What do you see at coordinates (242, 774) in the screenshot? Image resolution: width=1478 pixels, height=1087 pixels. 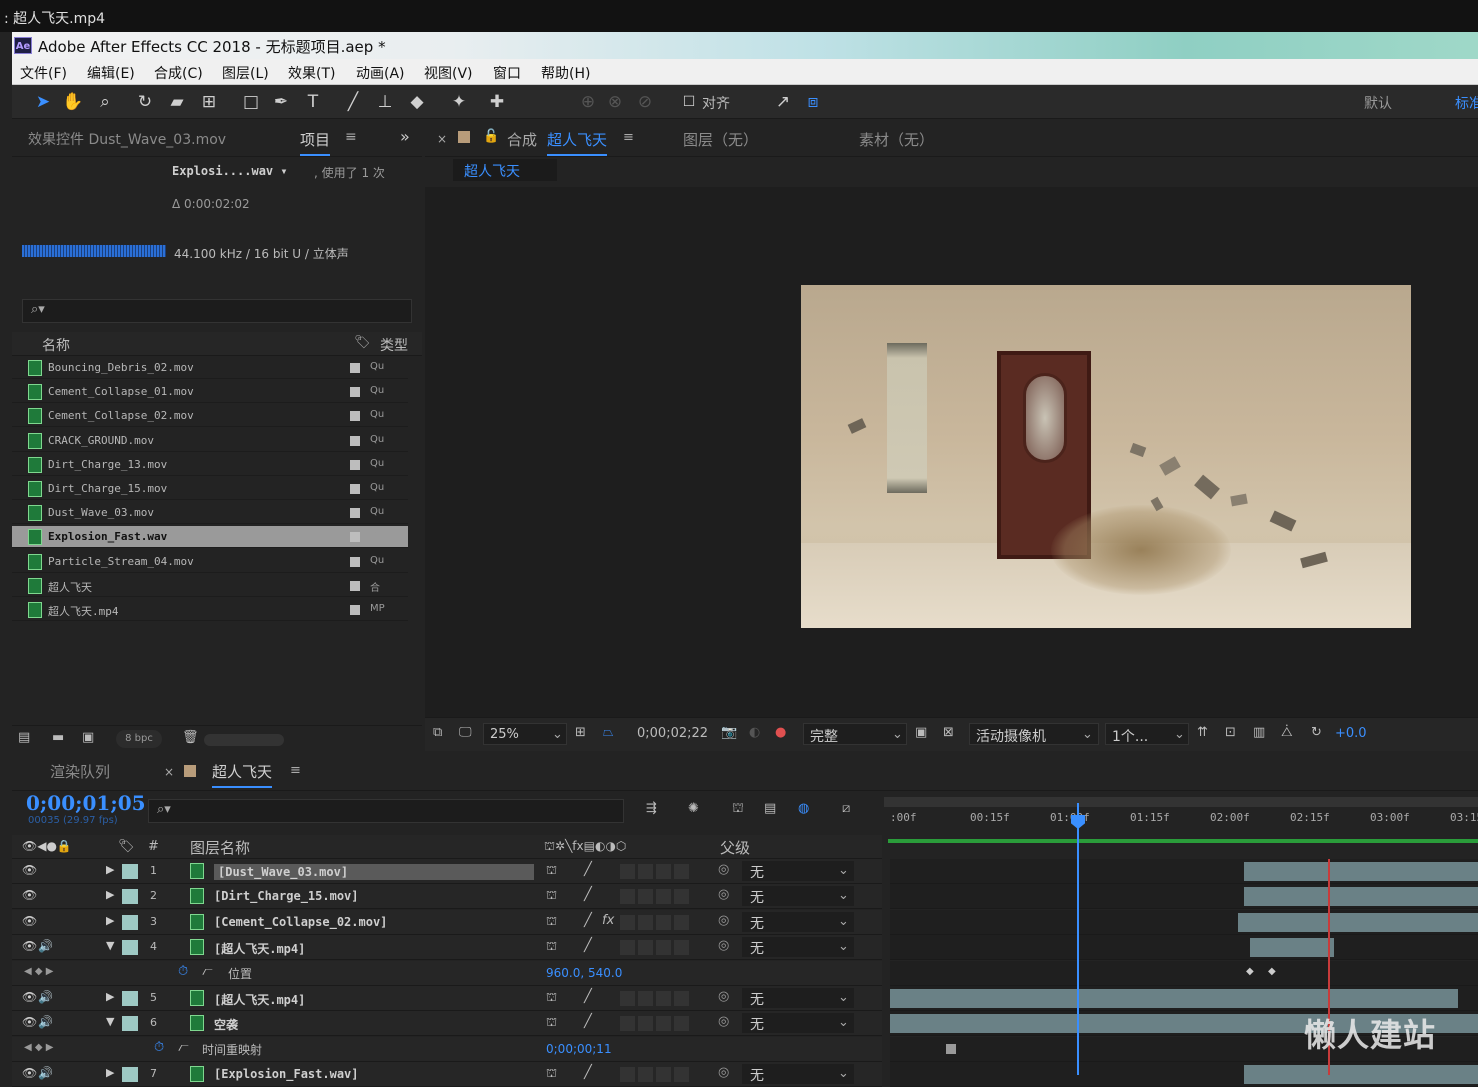 I see `tab-timeline-comp: 超人飞天` at bounding box center [242, 774].